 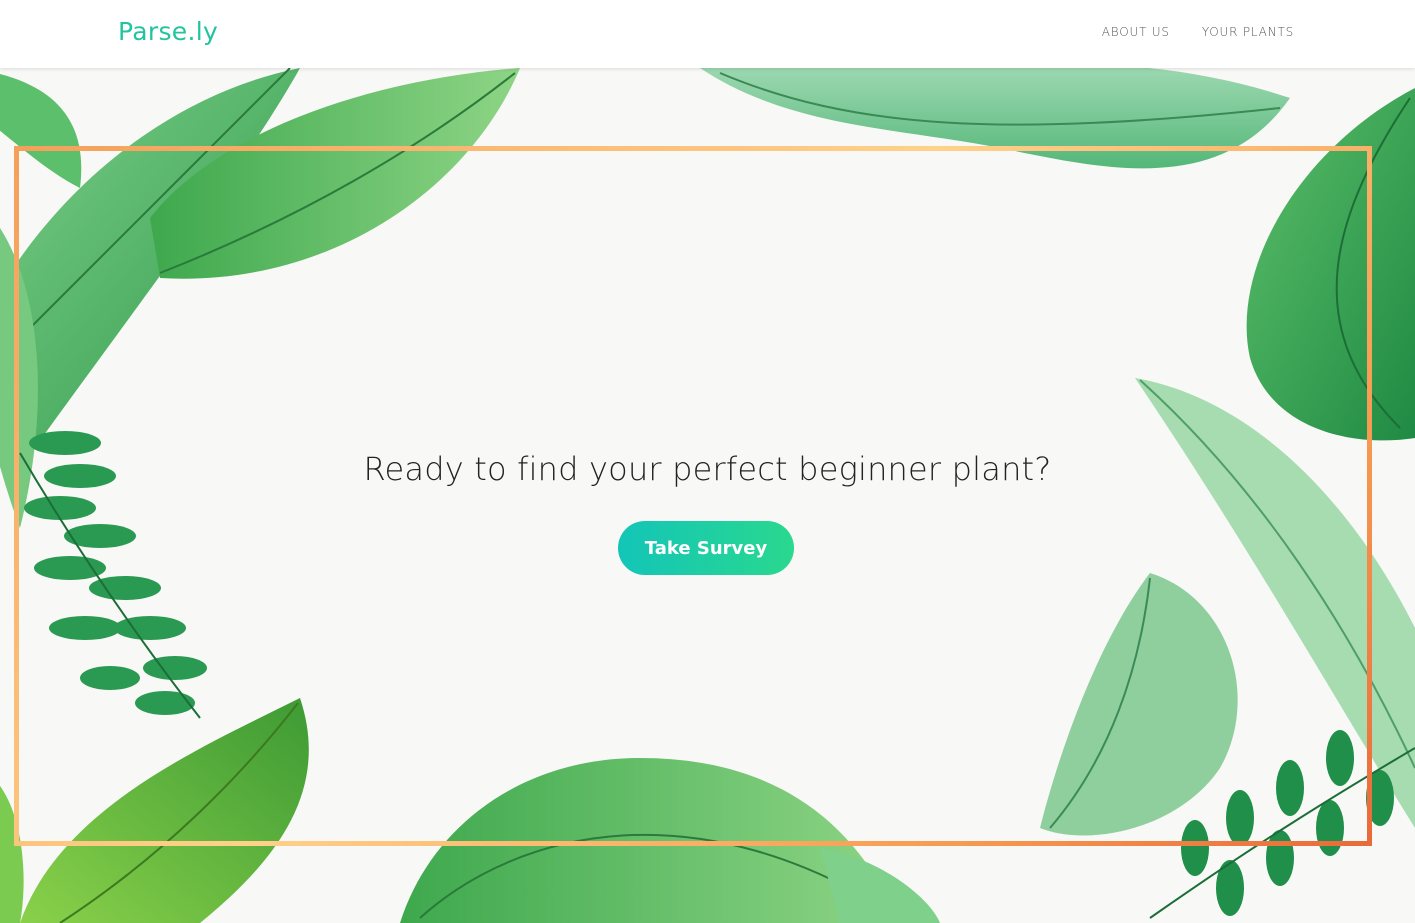 What do you see at coordinates (1198, 32) in the screenshot?
I see `main-nav: ABOUT US YOUR PLANTS` at bounding box center [1198, 32].